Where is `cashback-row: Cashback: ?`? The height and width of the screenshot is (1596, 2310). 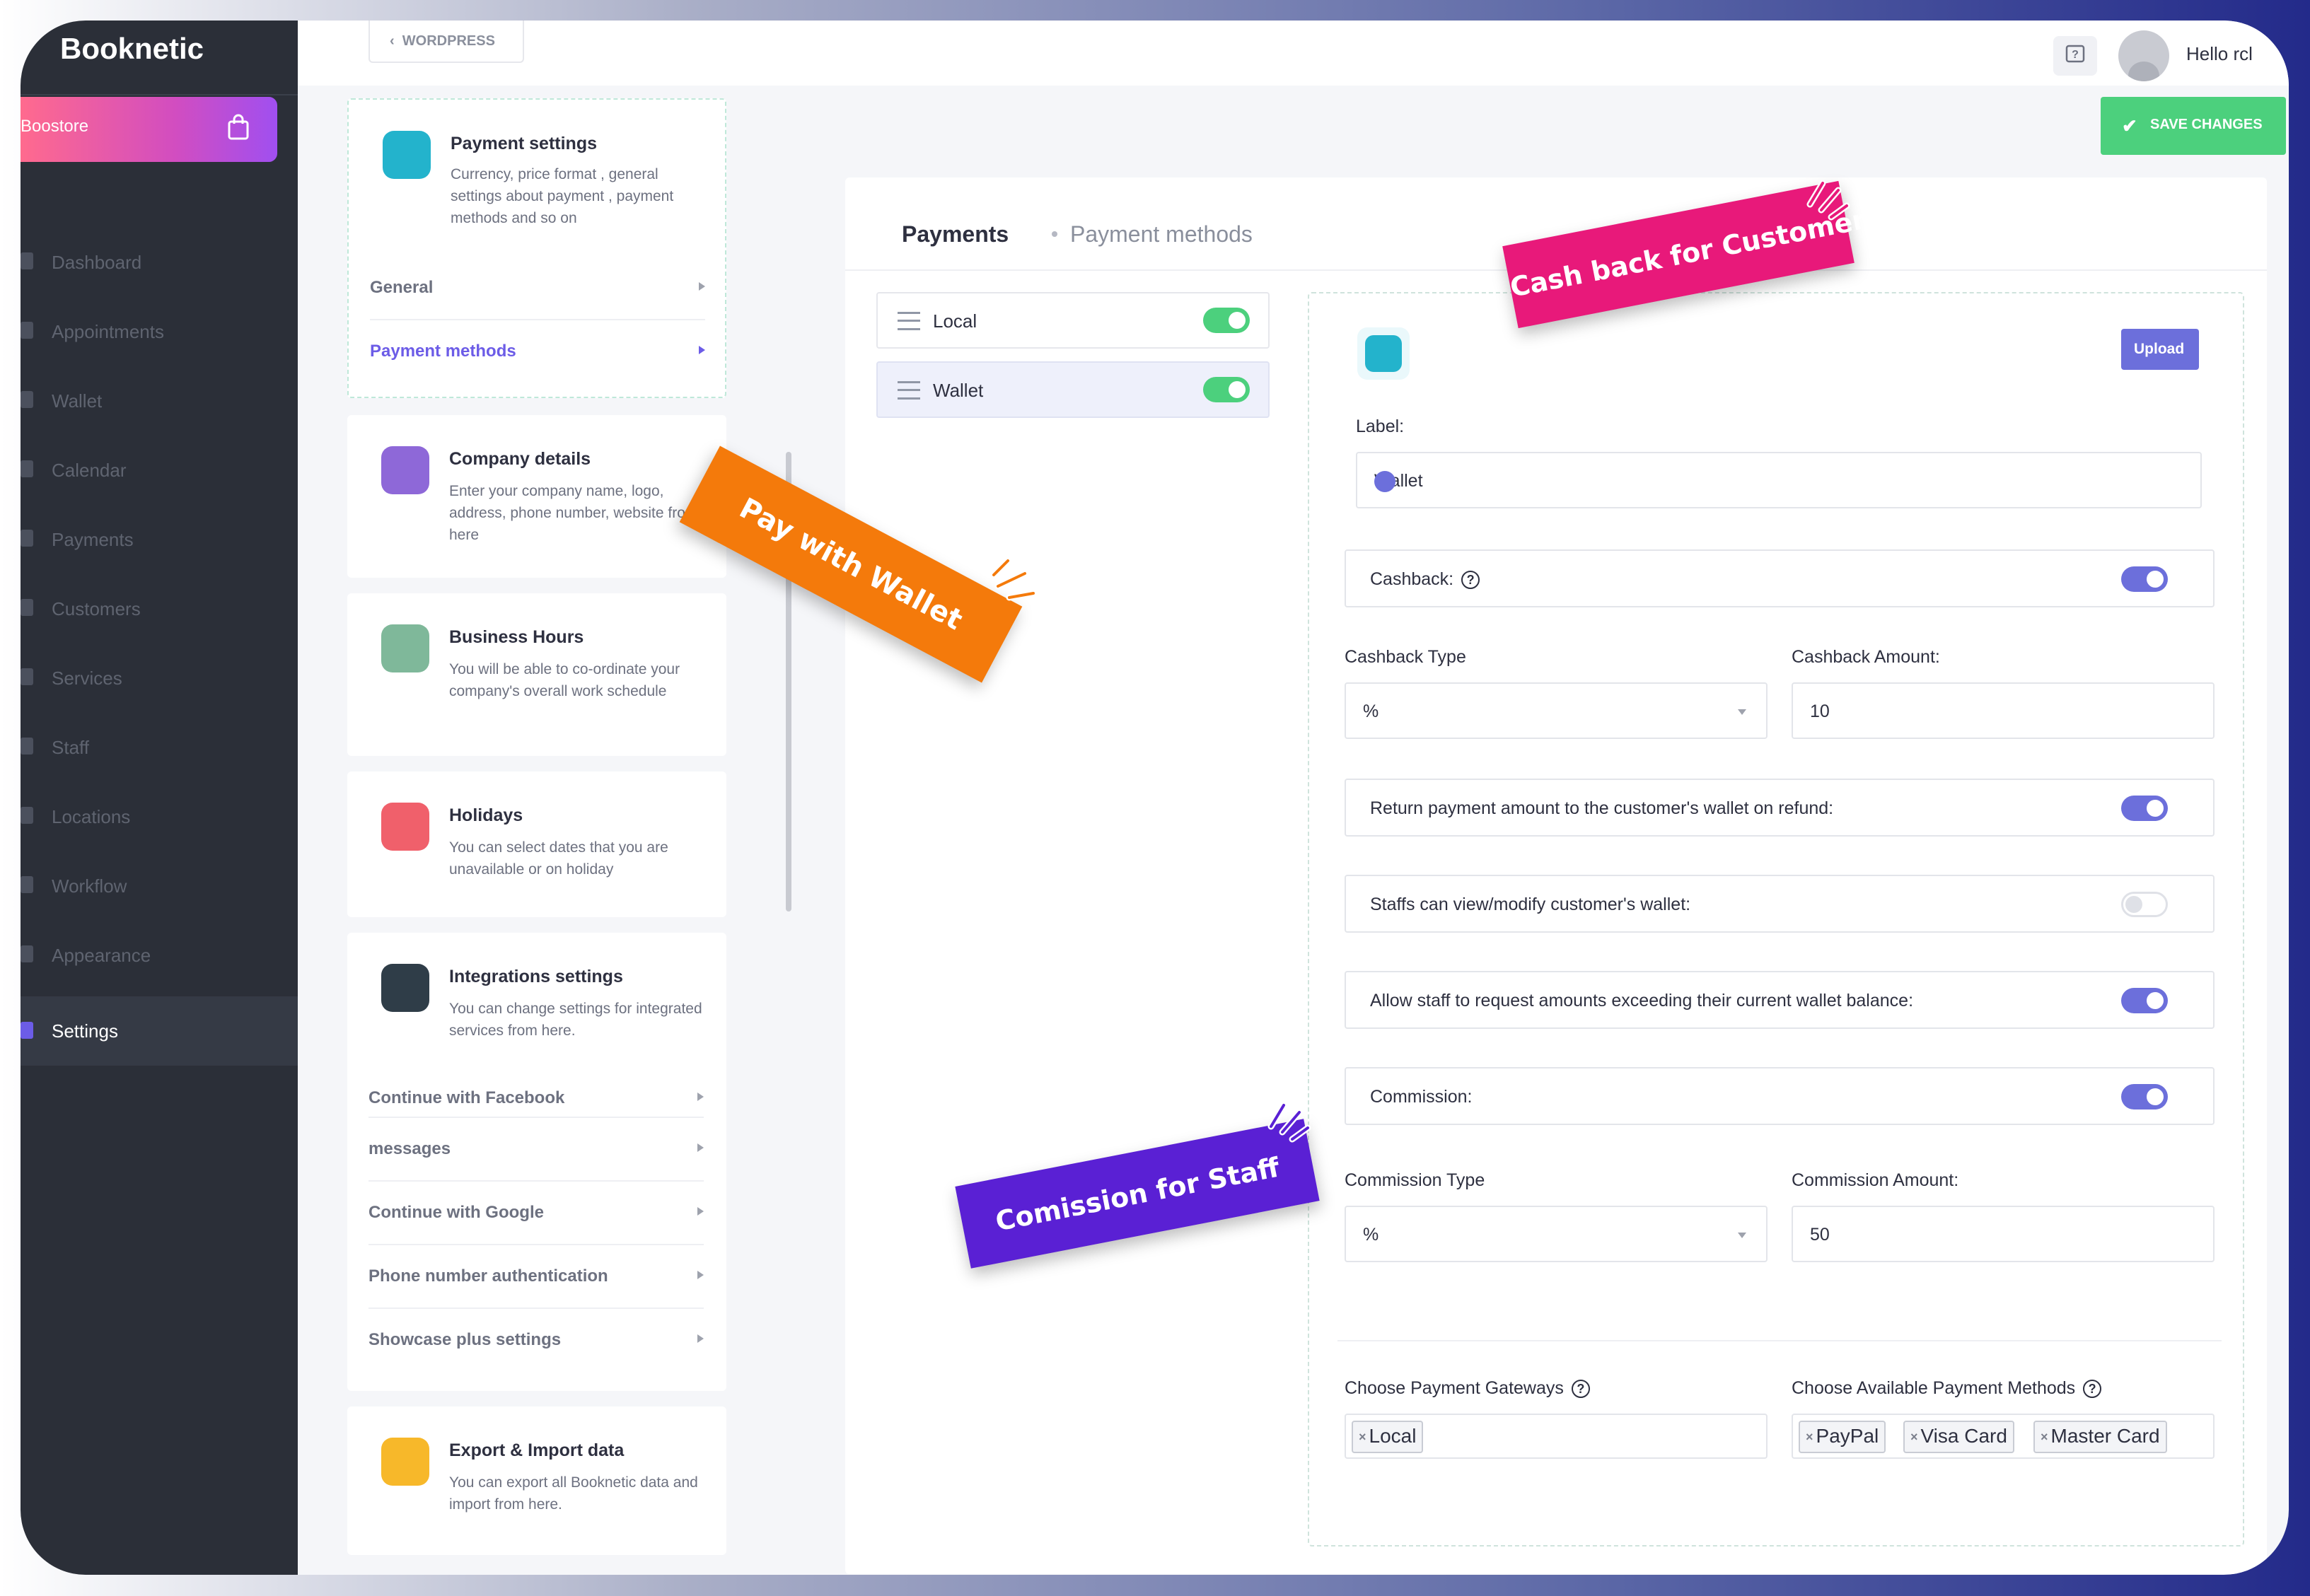 cashback-row: Cashback: ? is located at coordinates (1780, 578).